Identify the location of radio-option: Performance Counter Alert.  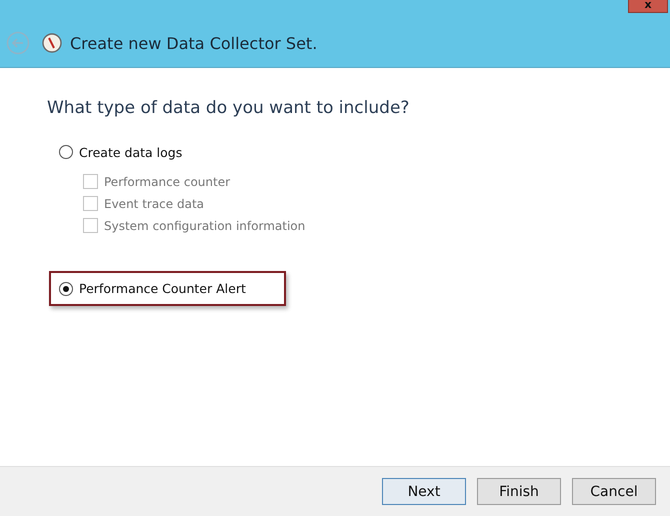
(152, 288).